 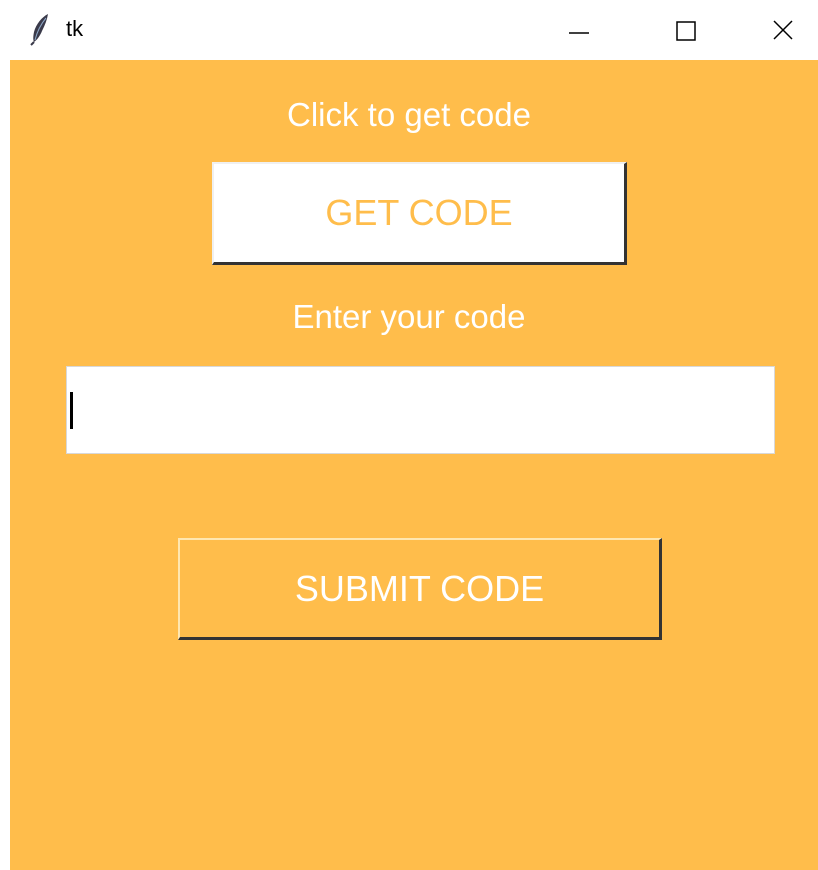 I want to click on maximize-icon, so click(x=686, y=31).